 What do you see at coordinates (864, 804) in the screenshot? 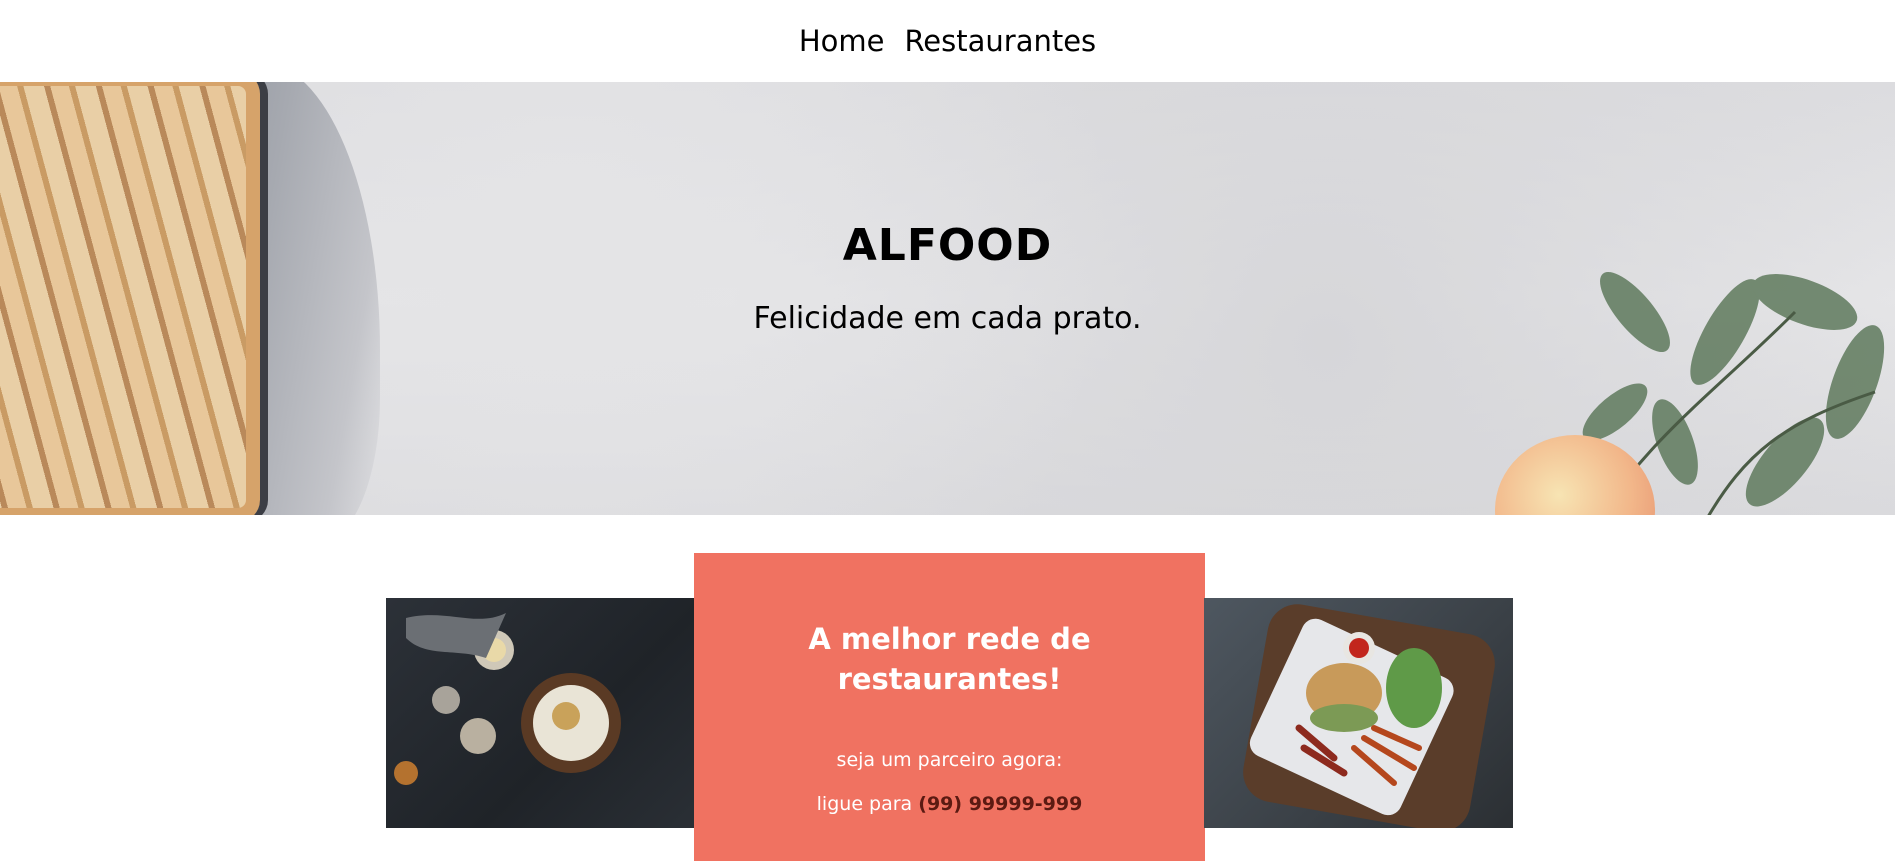
I see `call-prefix: ligue para` at bounding box center [864, 804].